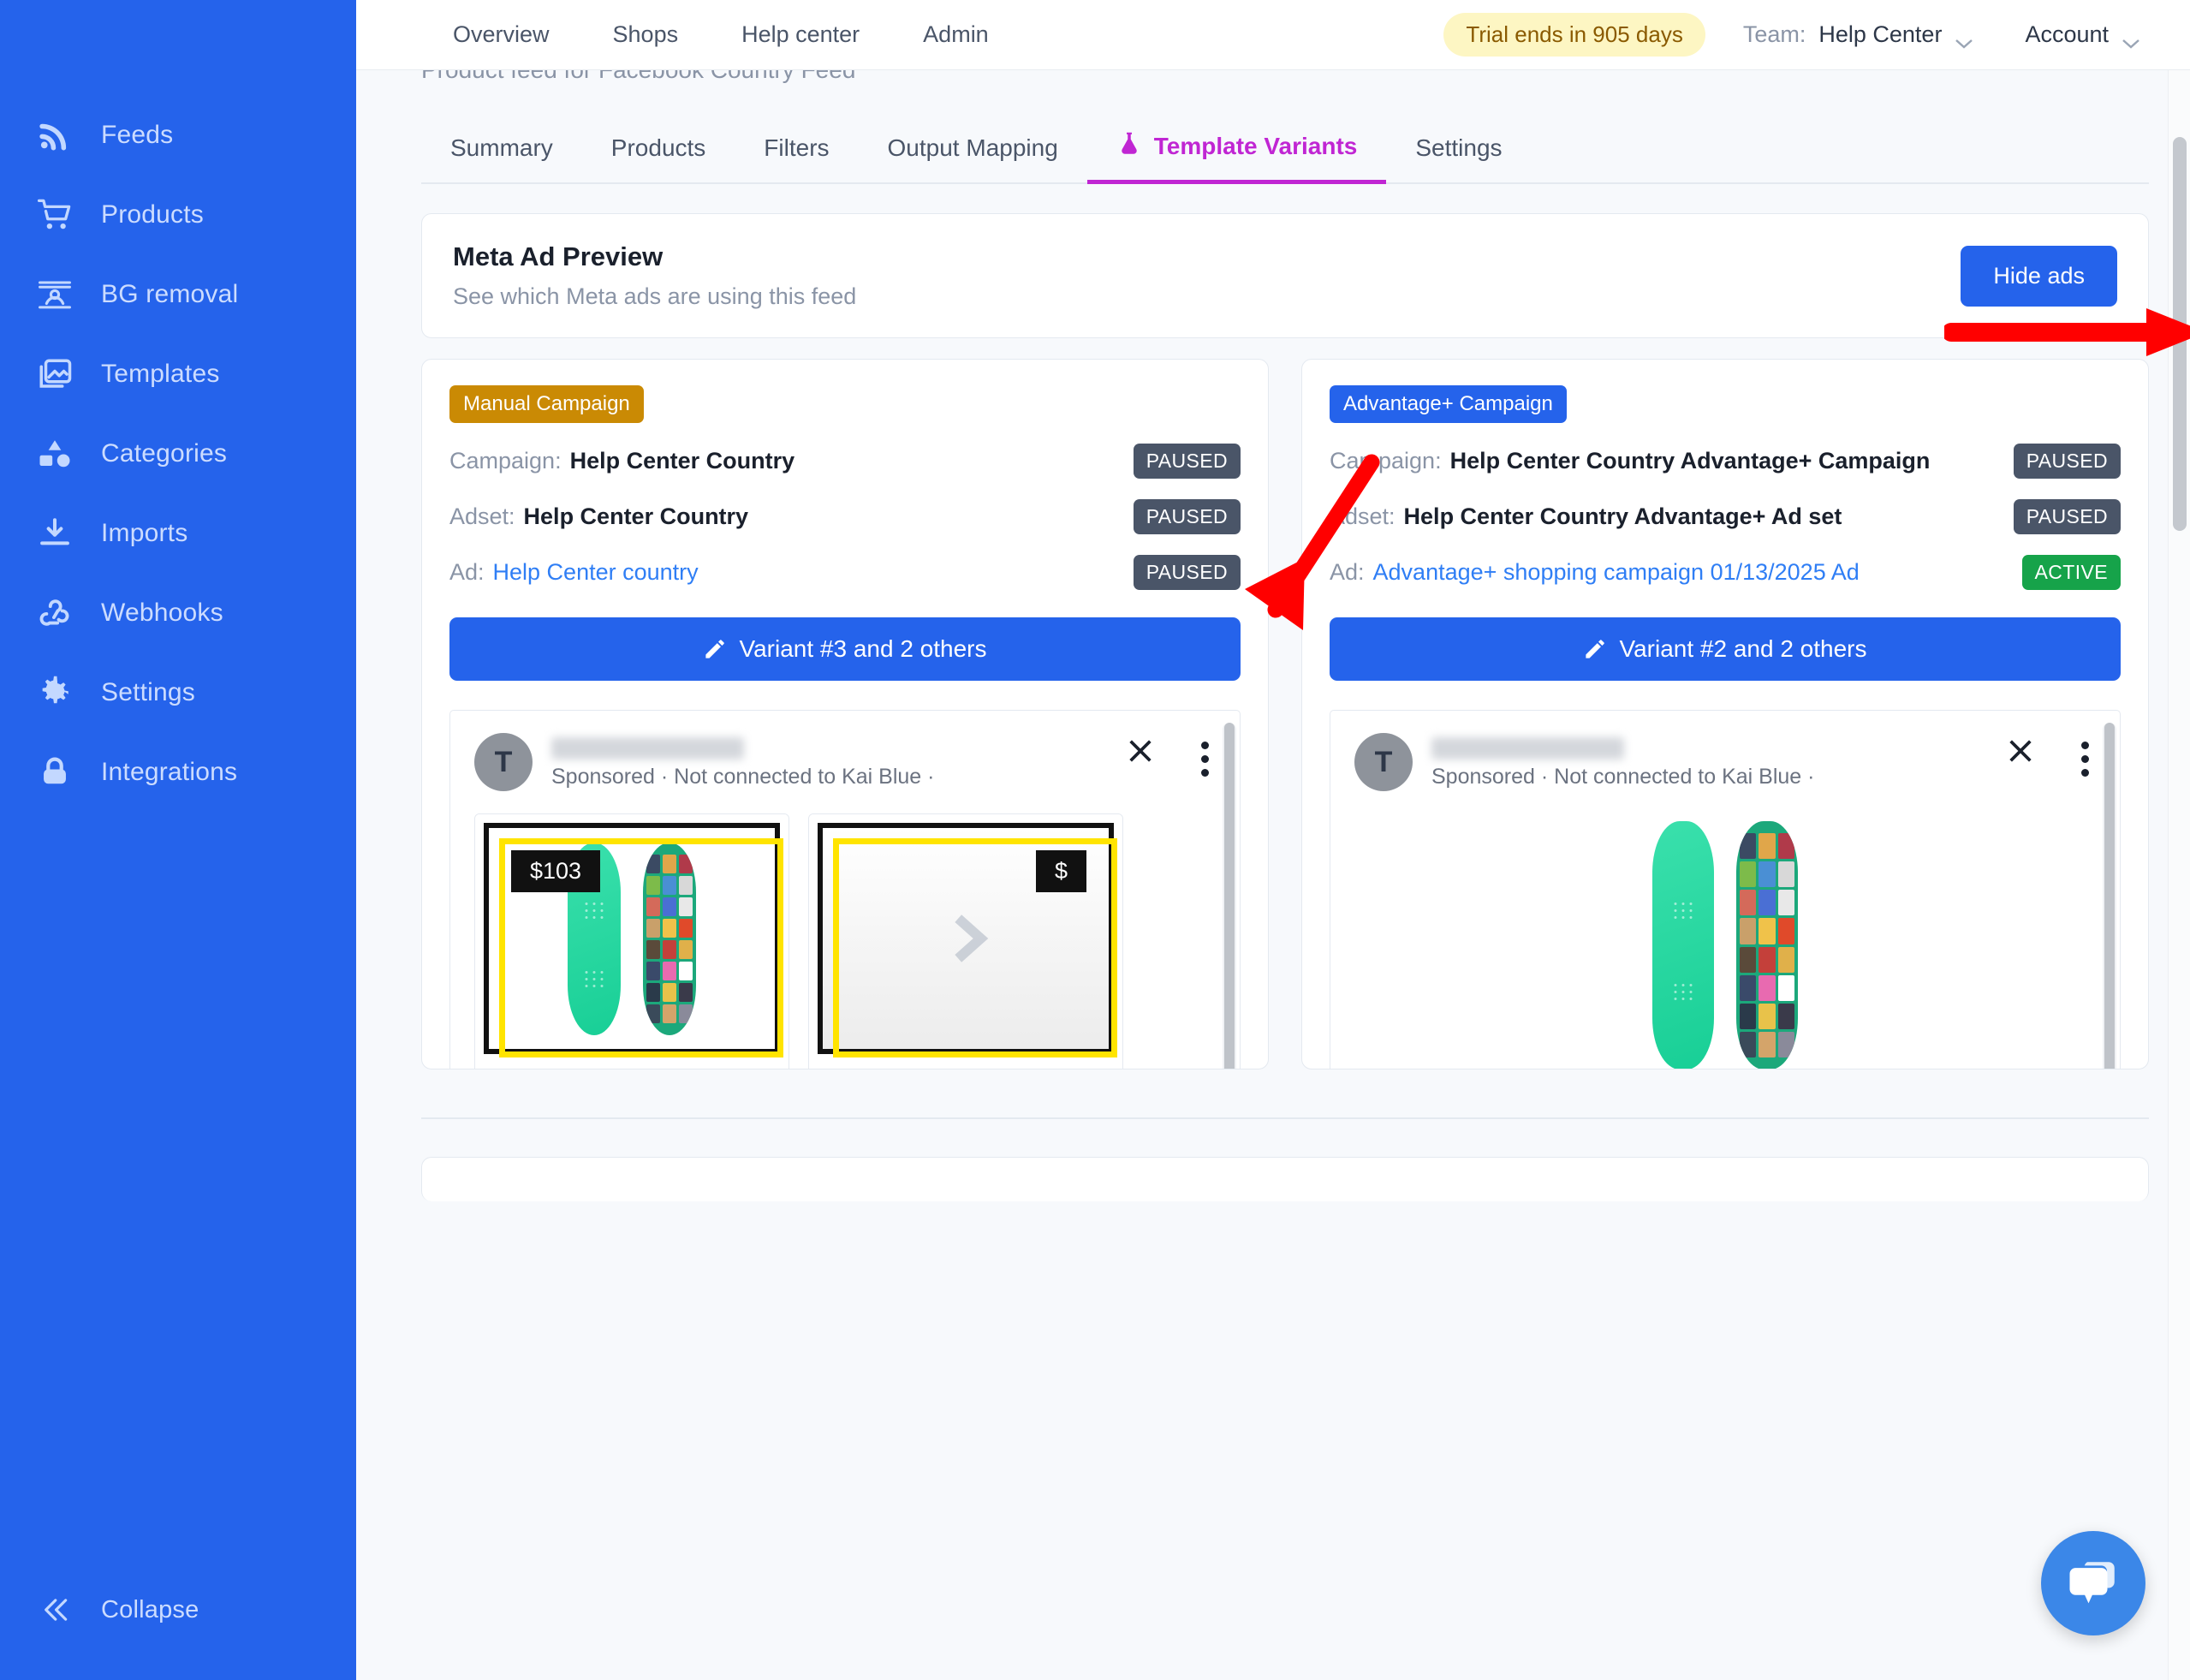  Describe the element at coordinates (2082, 35) in the screenshot. I see `account-menu: Account` at that location.